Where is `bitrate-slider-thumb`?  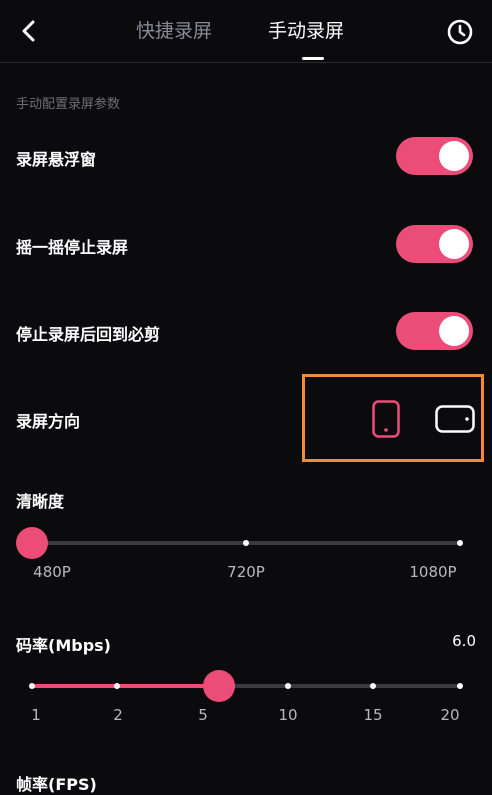
bitrate-slider-thumb is located at coordinates (219, 686).